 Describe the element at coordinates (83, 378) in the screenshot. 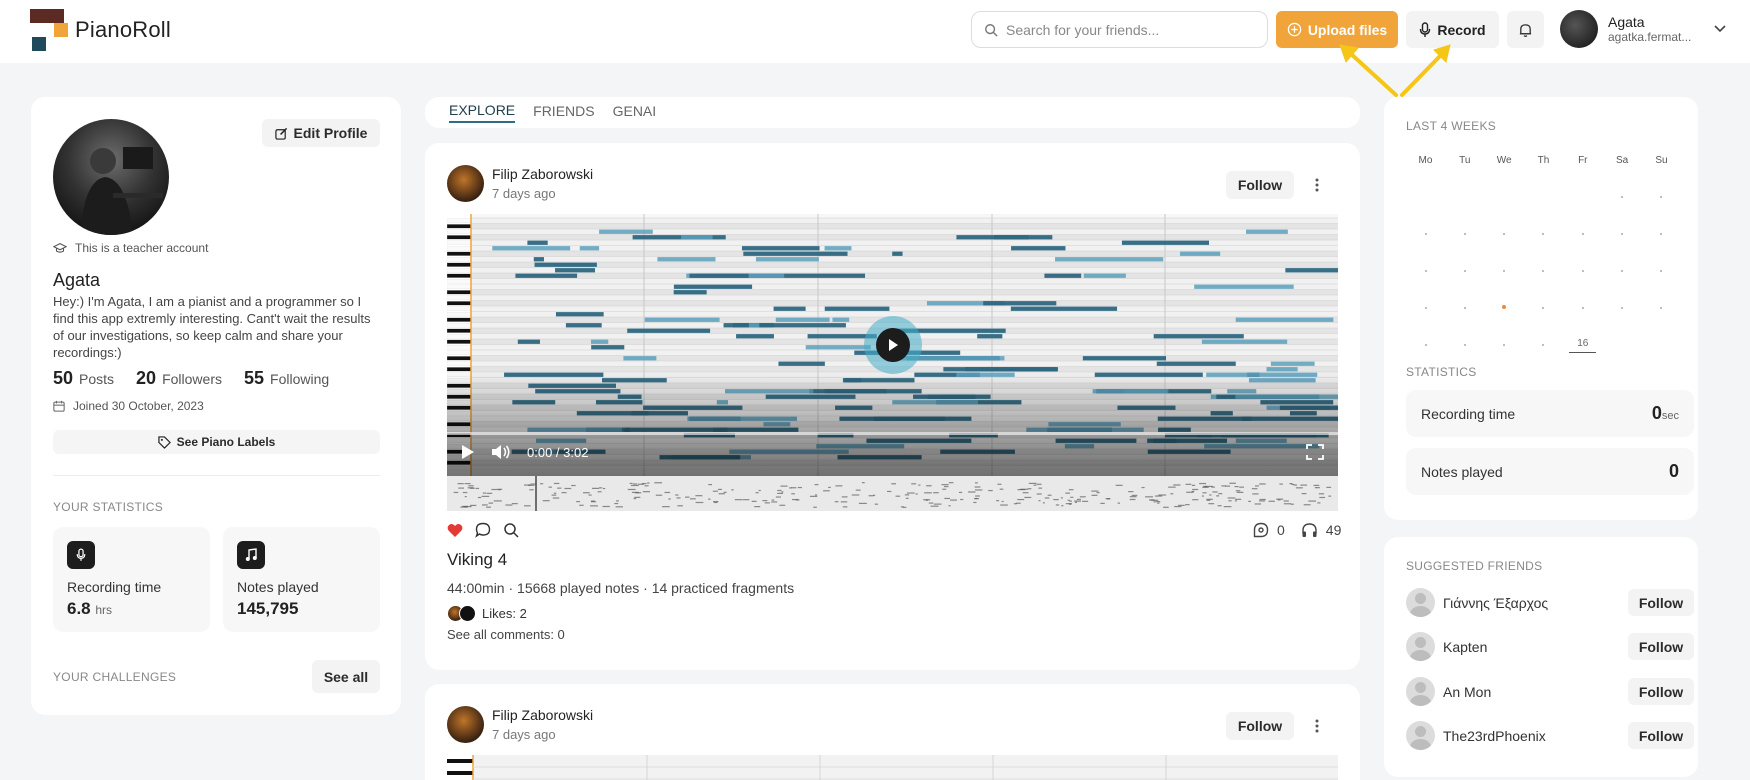

I see `posts-count: 50 Posts` at that location.